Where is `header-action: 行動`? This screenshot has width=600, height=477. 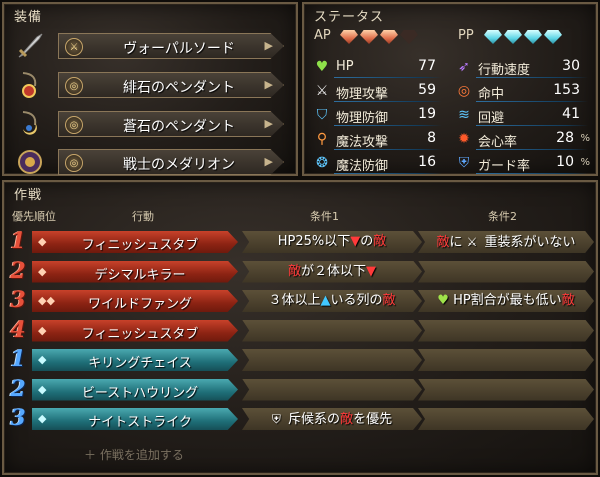 header-action: 行動 is located at coordinates (143, 216).